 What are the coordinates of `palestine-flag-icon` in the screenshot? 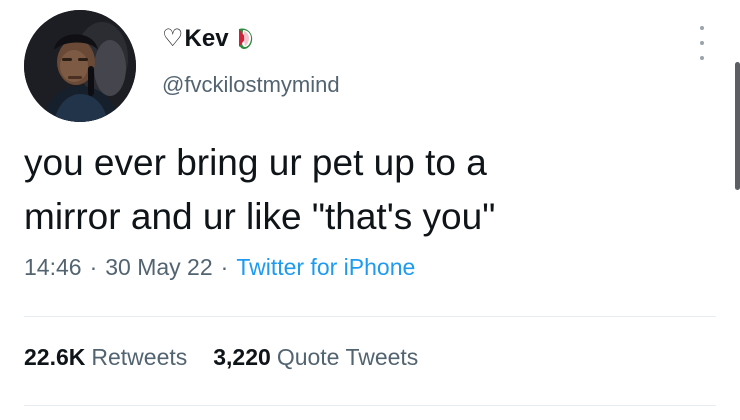 It's located at (245, 39).